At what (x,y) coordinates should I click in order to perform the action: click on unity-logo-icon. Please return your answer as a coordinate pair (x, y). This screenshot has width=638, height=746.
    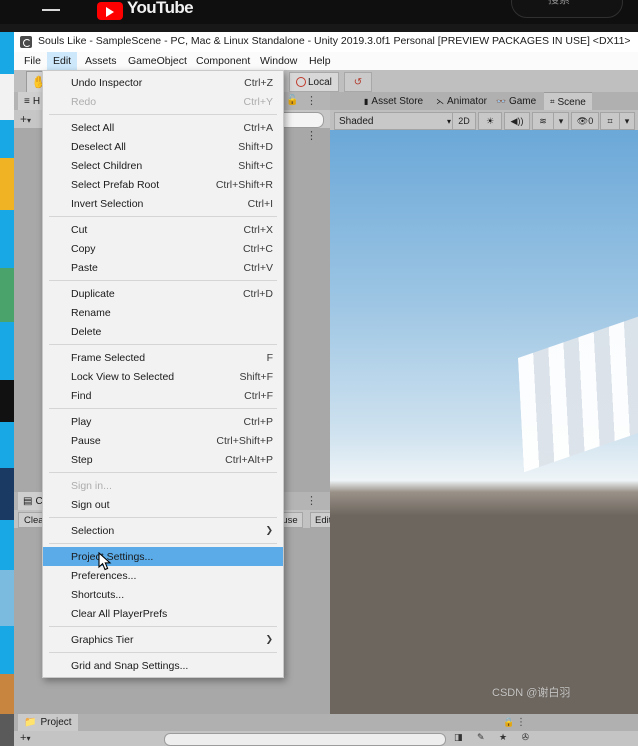
    Looking at the image, I should click on (26, 42).